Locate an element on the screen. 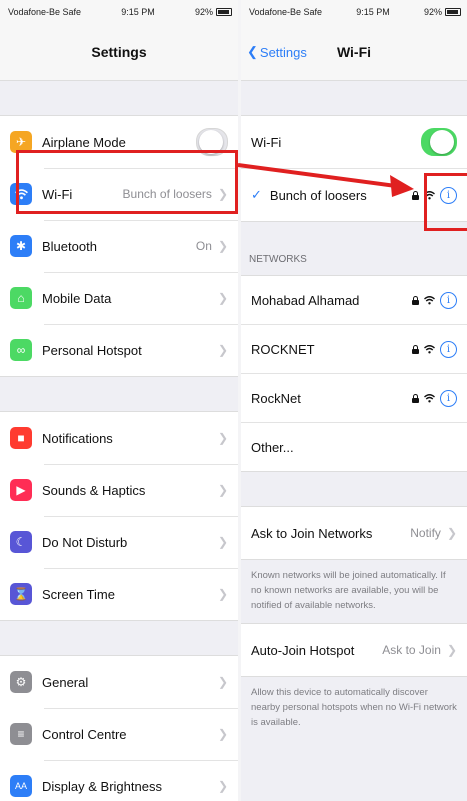  settings-row-label: Bluetooth is located at coordinates (69, 246).